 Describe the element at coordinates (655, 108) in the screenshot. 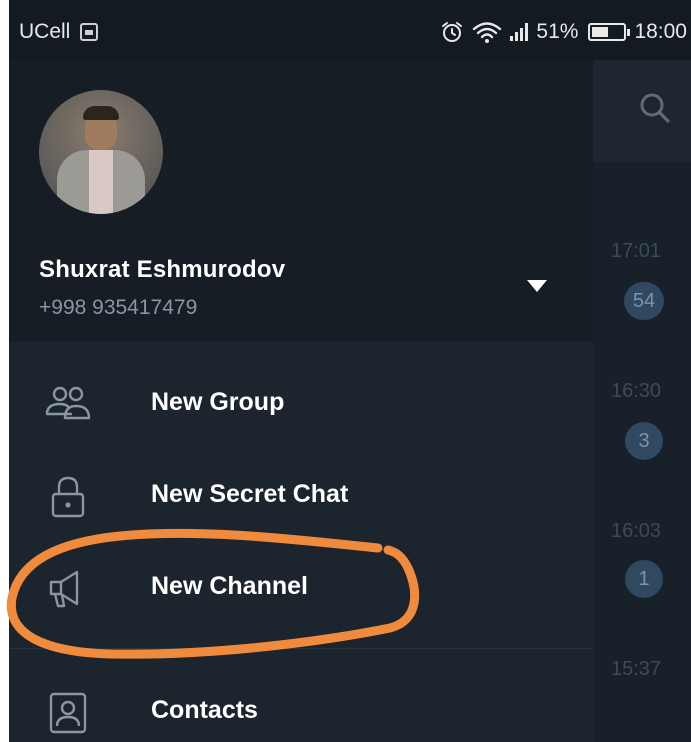

I see `search-icon` at that location.